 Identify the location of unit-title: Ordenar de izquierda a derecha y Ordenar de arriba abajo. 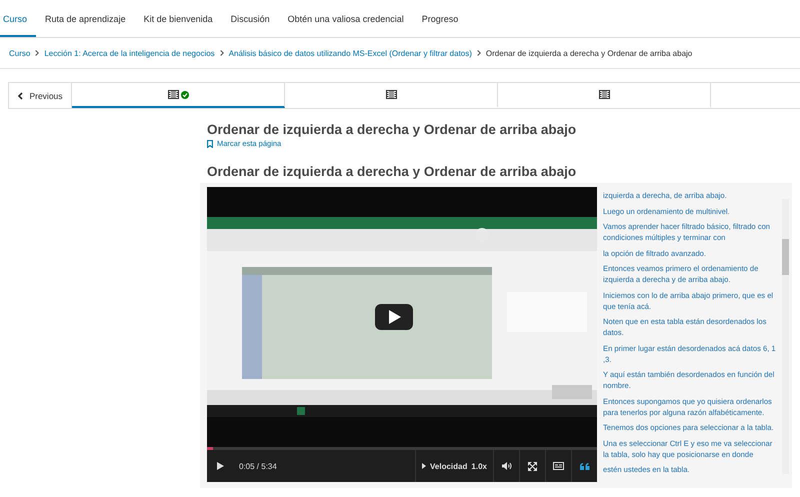
(392, 129).